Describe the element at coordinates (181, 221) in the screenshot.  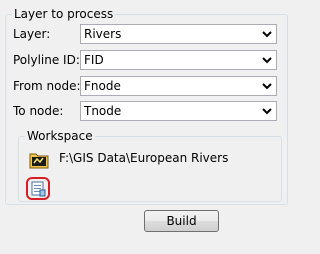
I see `build-button: Build` at that location.